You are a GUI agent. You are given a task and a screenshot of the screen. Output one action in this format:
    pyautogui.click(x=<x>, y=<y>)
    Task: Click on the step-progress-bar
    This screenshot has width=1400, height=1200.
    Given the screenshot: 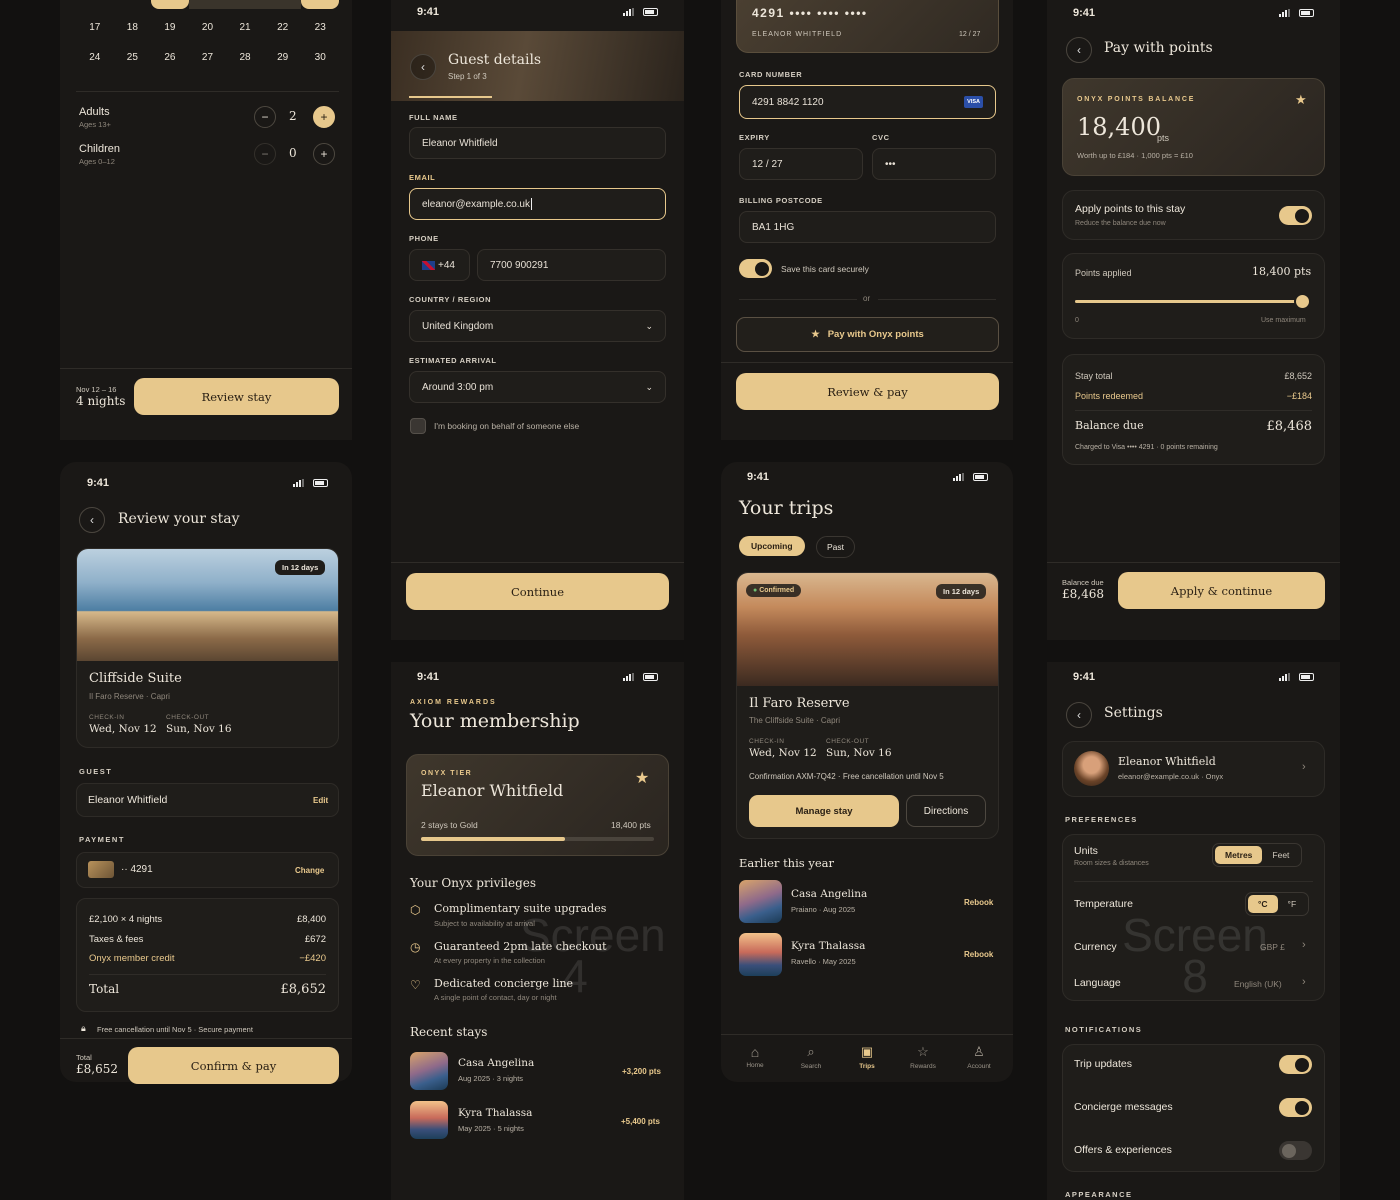 What is the action you would take?
    pyautogui.click(x=450, y=97)
    